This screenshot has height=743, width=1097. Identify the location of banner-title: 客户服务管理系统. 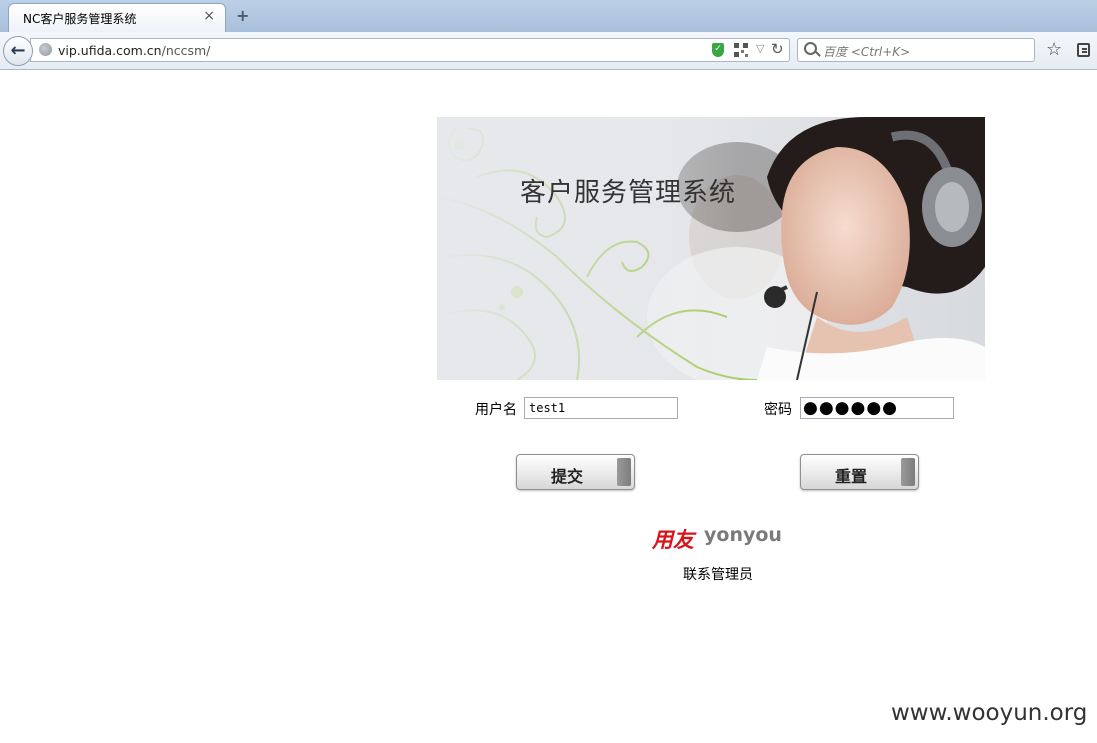
(628, 193).